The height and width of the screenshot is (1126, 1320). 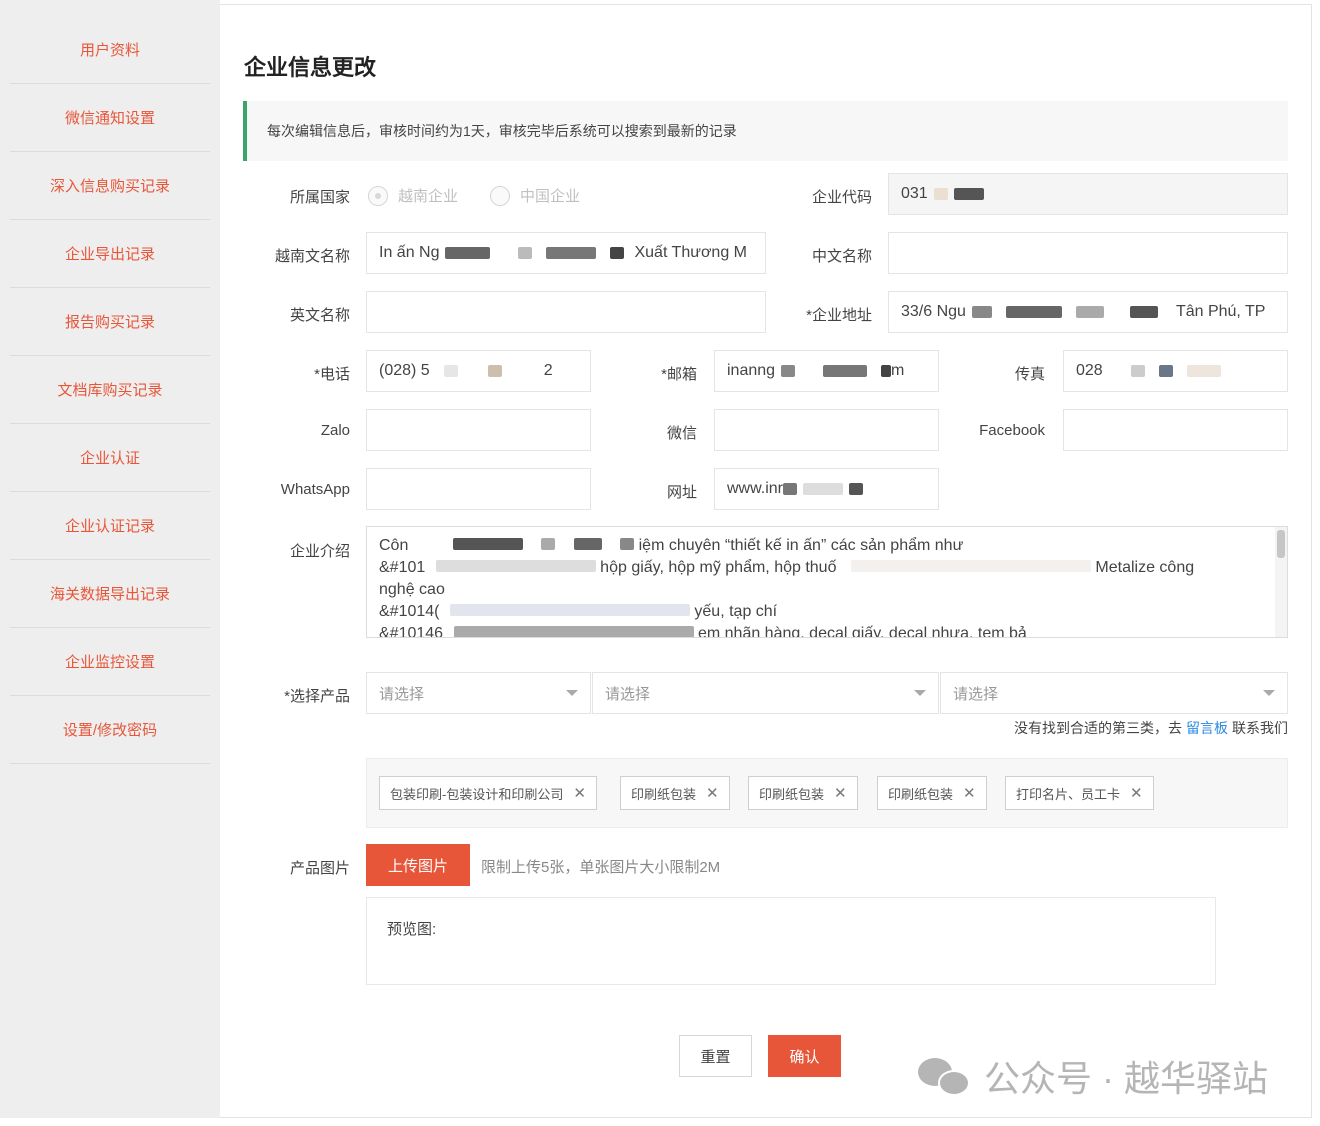 What do you see at coordinates (550, 196) in the screenshot?
I see `radio-china-label: 中国企业` at bounding box center [550, 196].